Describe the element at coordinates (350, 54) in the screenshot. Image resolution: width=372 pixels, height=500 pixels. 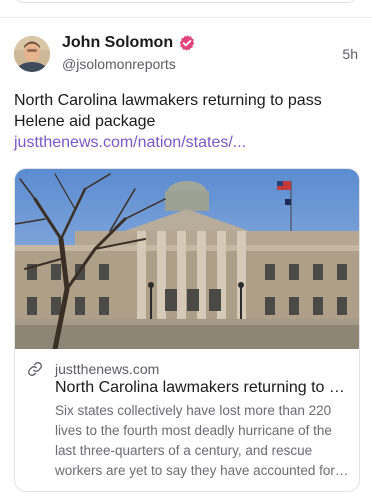
I see `post-timestamp: 5h` at that location.